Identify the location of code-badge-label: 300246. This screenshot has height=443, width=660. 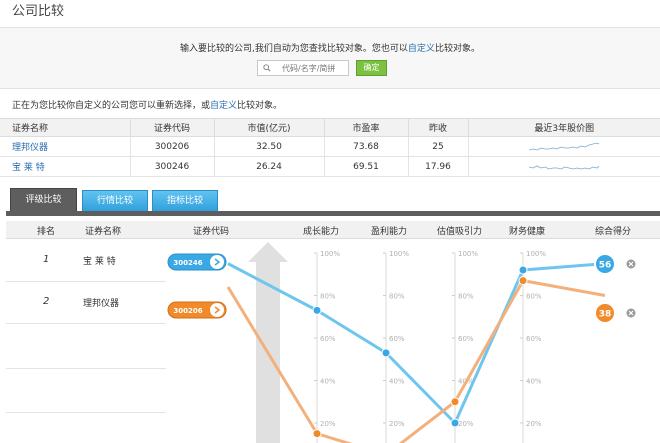
(187, 263).